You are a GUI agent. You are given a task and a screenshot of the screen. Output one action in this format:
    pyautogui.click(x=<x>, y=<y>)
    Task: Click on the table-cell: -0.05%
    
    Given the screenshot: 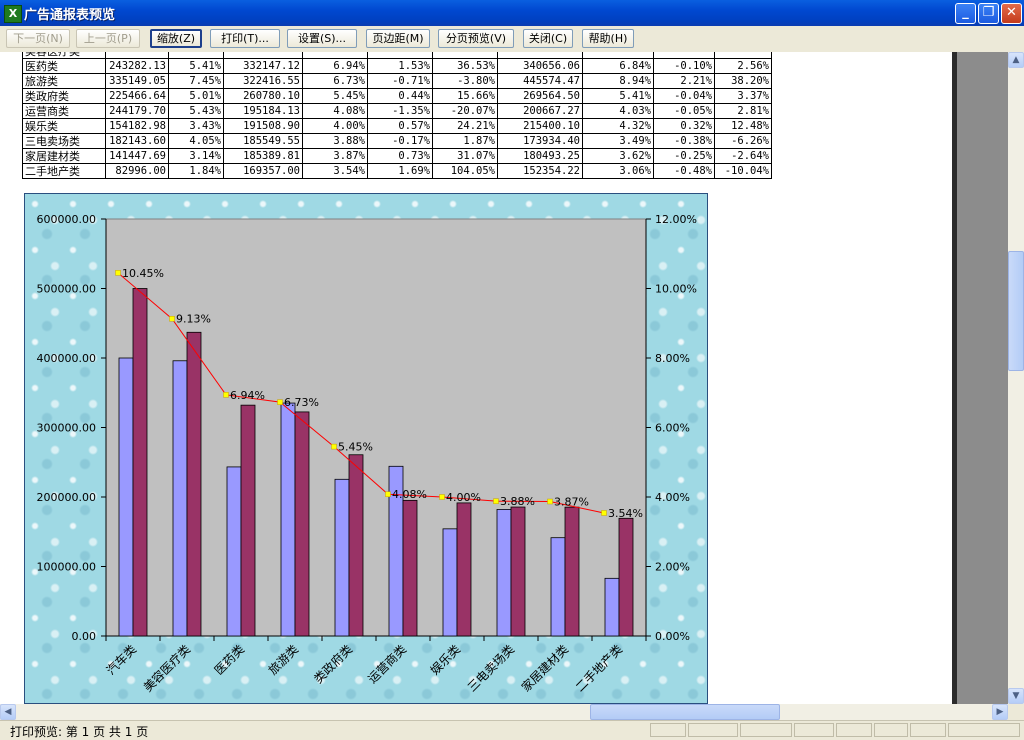 What is the action you would take?
    pyautogui.click(x=684, y=111)
    